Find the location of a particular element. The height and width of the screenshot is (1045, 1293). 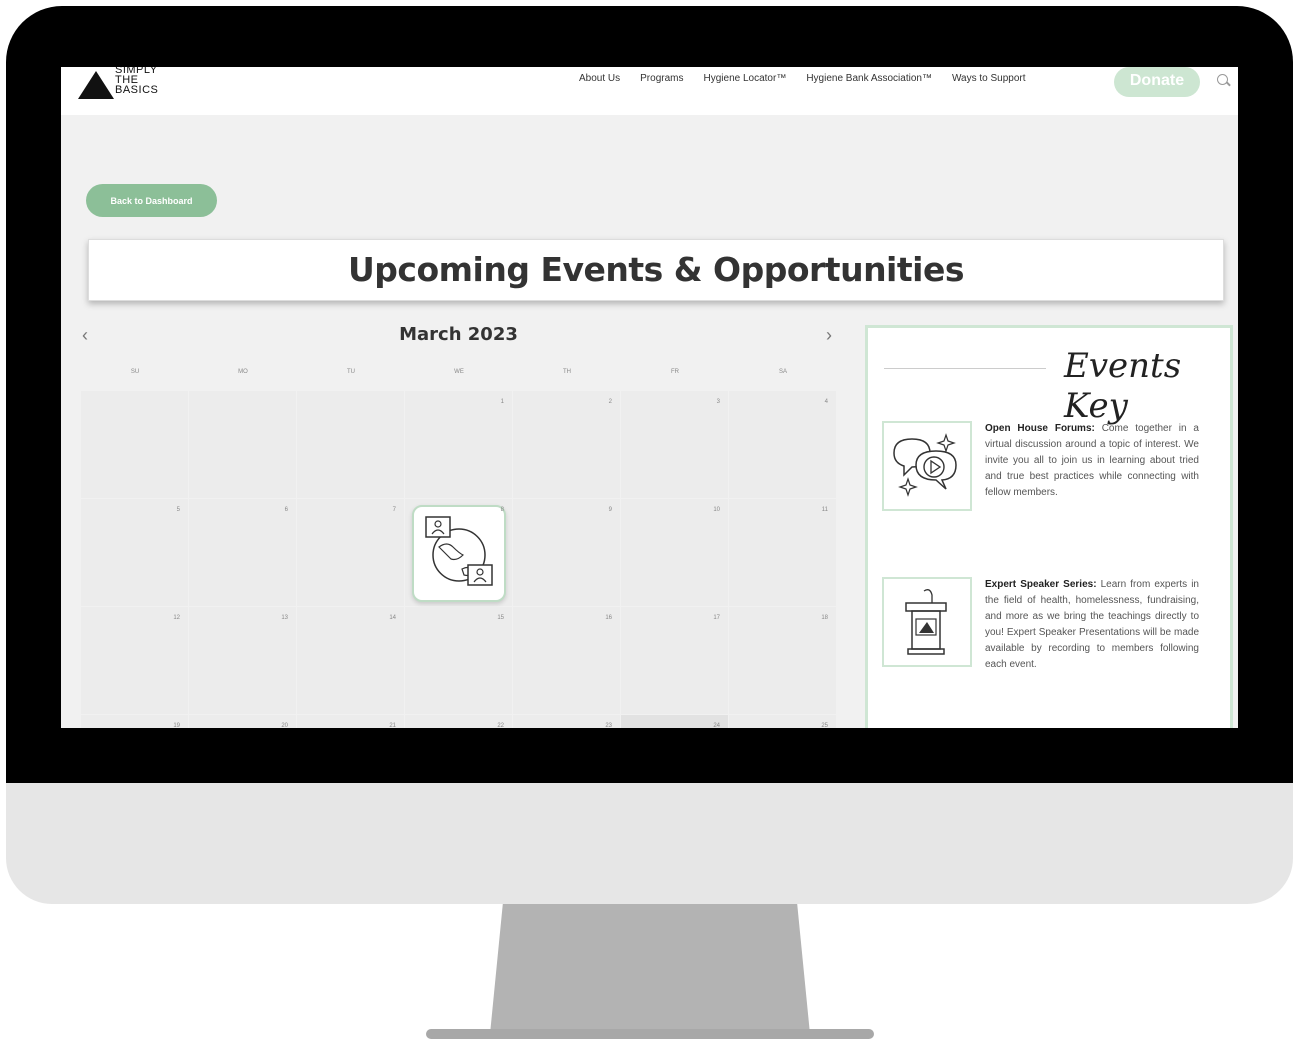

calendar-day: 10 is located at coordinates (674, 552).